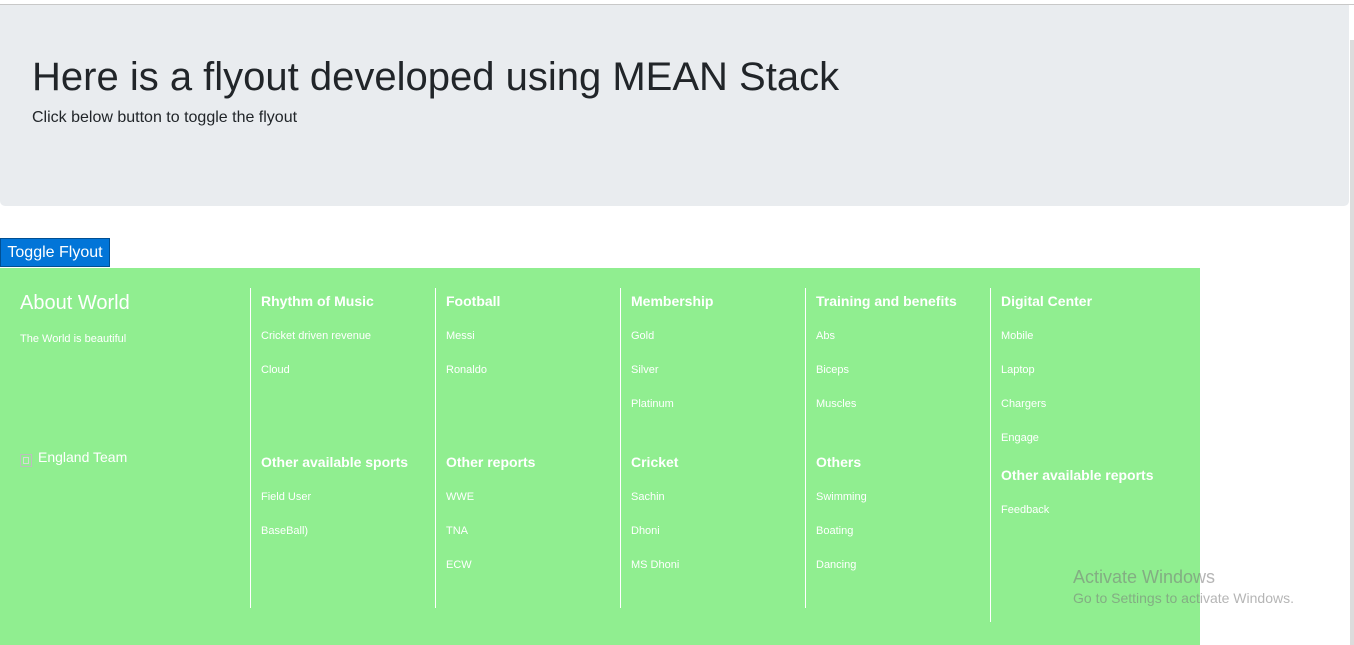  I want to click on section-title: Rhythm of Music, so click(317, 301).